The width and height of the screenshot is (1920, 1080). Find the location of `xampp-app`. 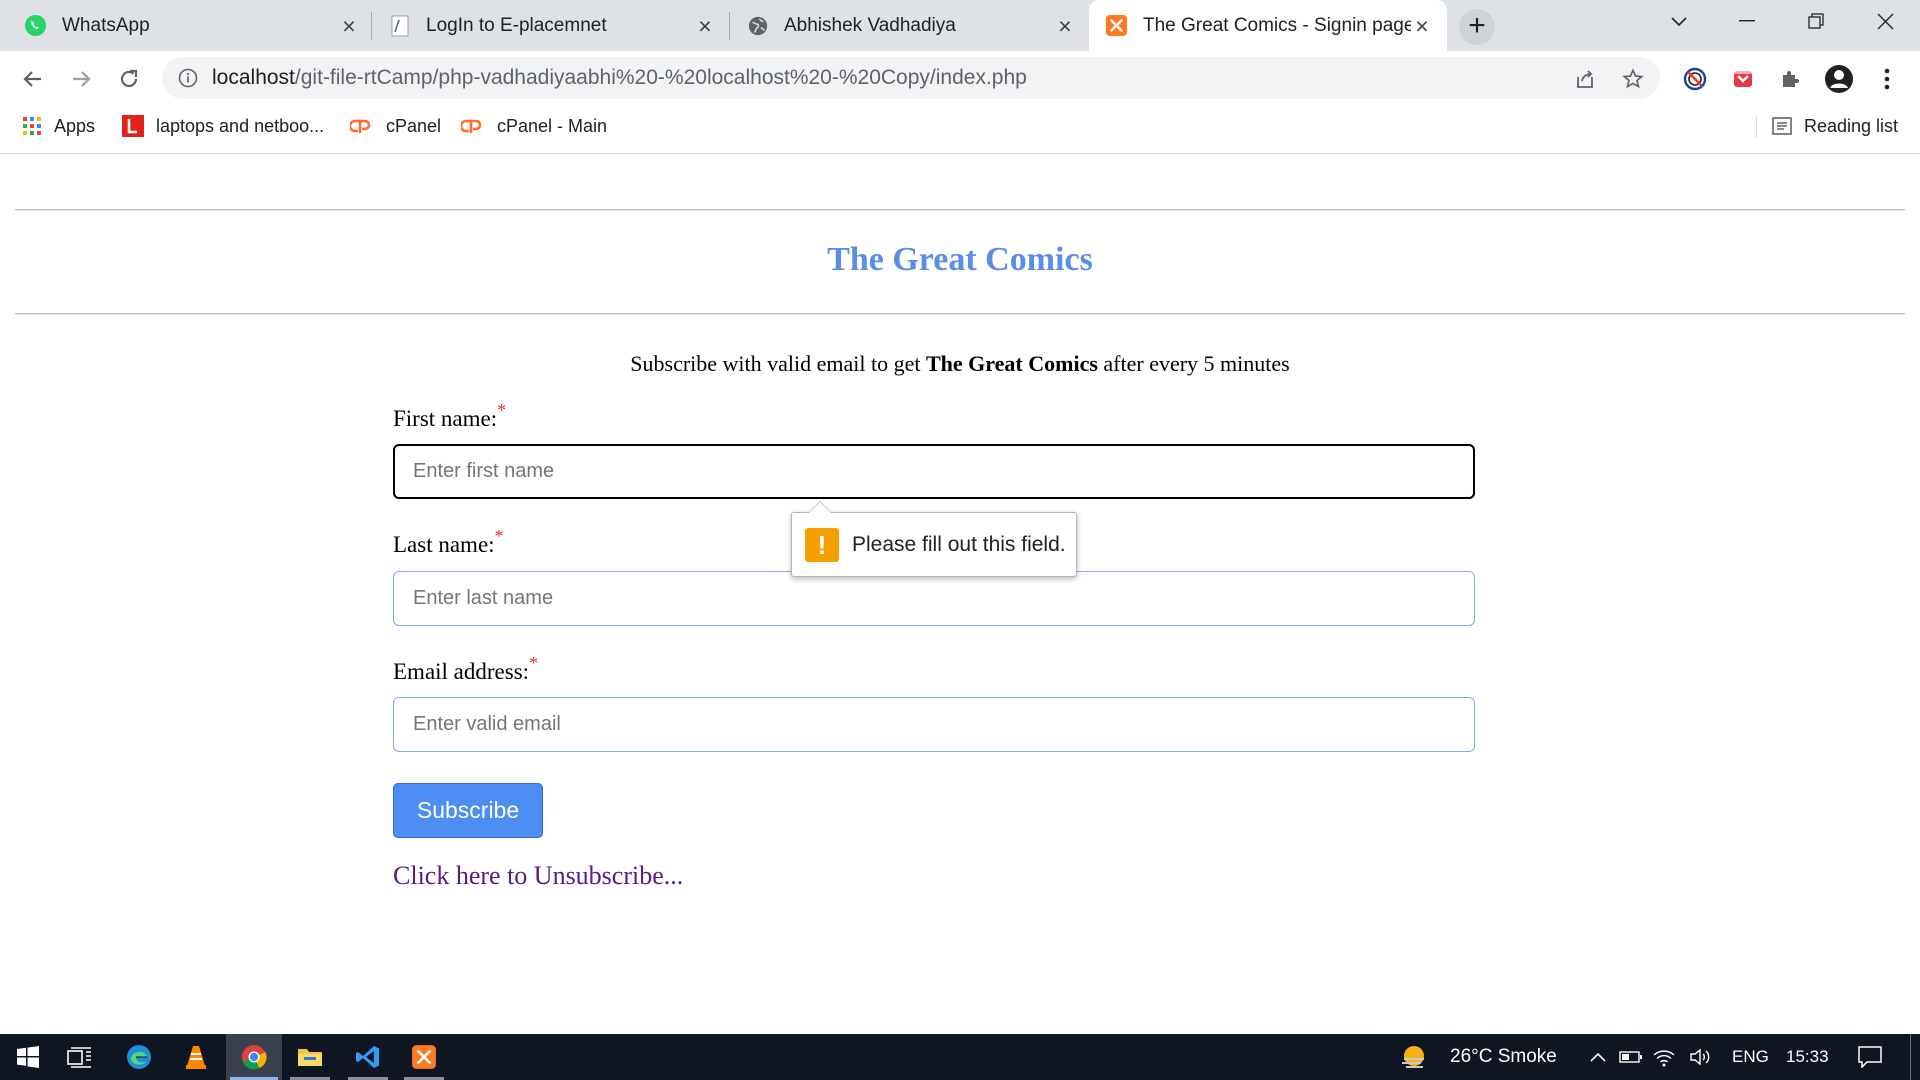

xampp-app is located at coordinates (424, 1057).